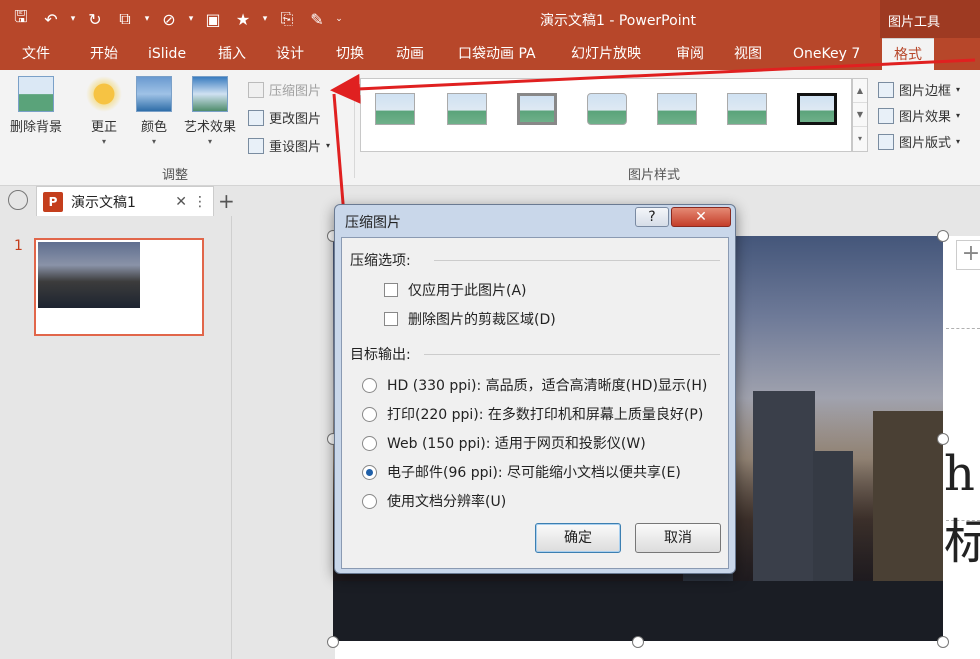  Describe the element at coordinates (119, 287) in the screenshot. I see `slide-thumbnail` at that location.